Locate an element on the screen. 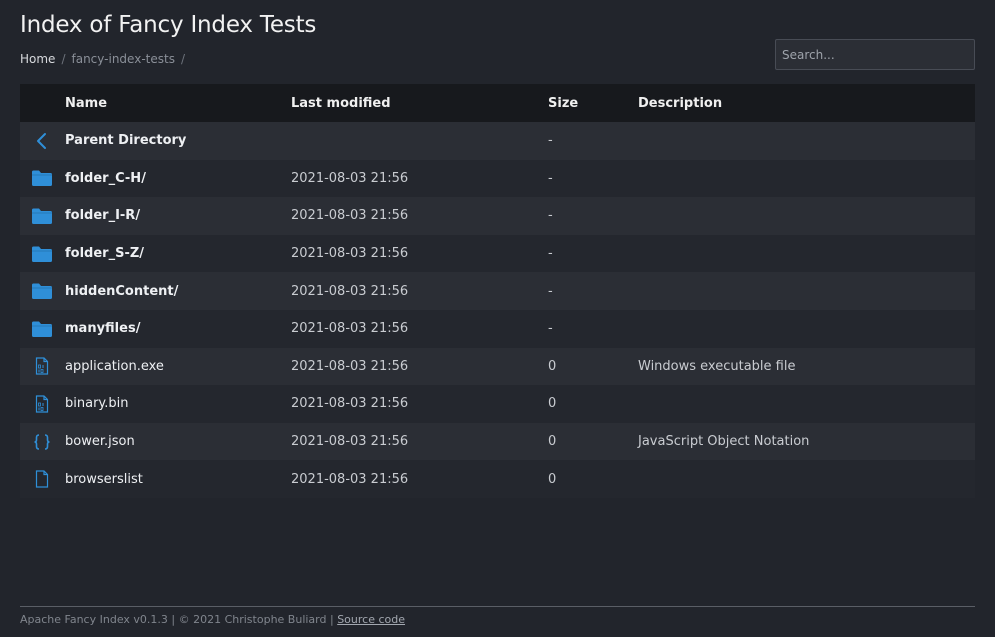  parent-directory-row: Parent Directory - is located at coordinates (497, 141).